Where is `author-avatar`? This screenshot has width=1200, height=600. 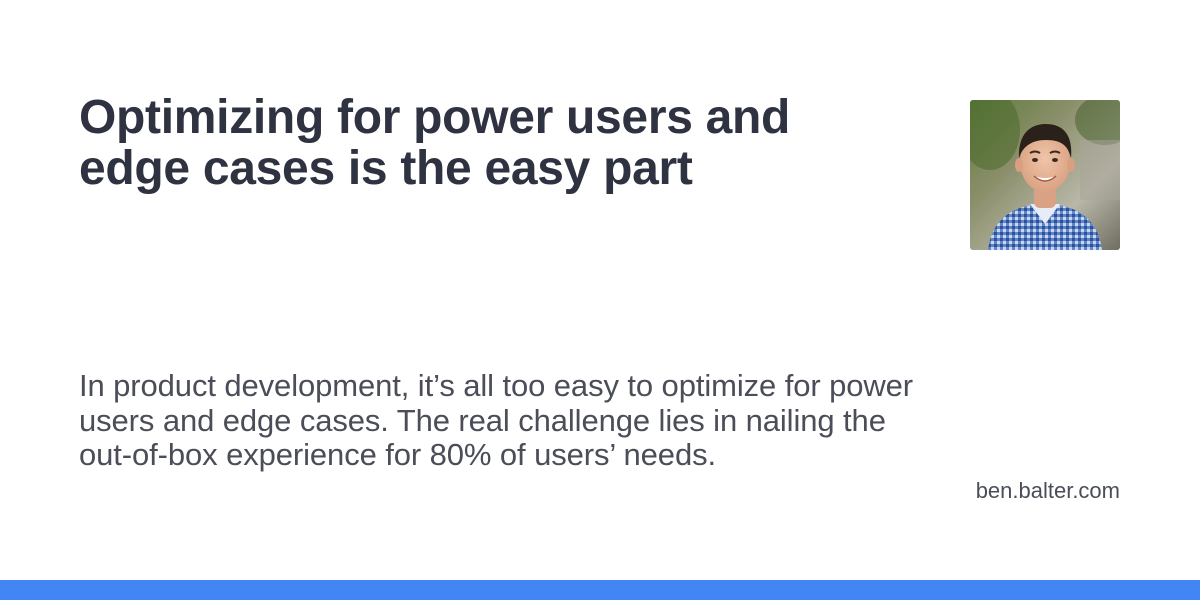
author-avatar is located at coordinates (1045, 175).